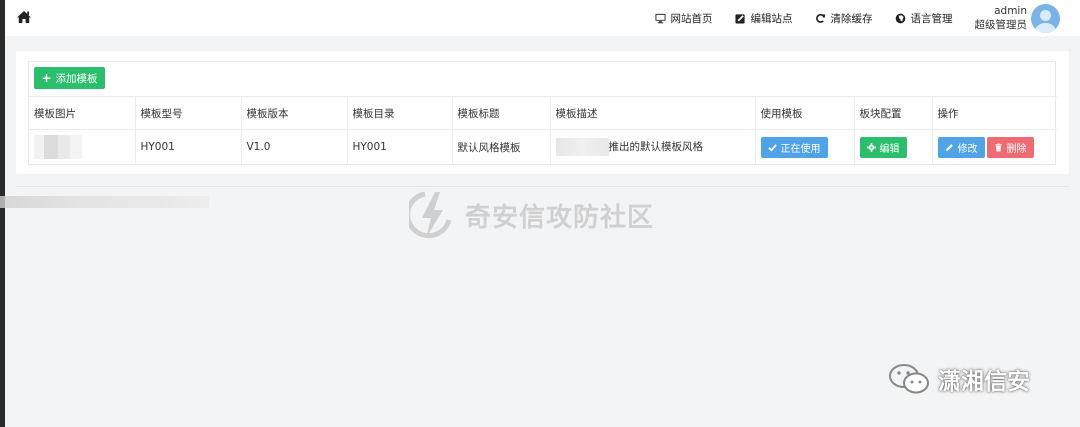 The height and width of the screenshot is (427, 1080). I want to click on nav-language: 语言管理, so click(924, 18).